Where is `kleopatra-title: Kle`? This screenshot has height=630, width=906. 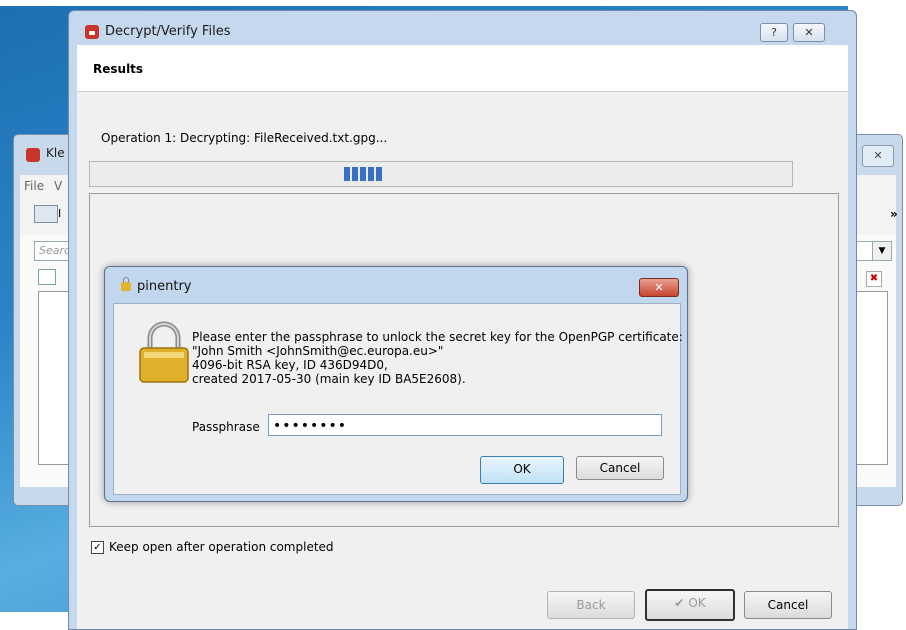
kleopatra-title: Kle is located at coordinates (55, 153).